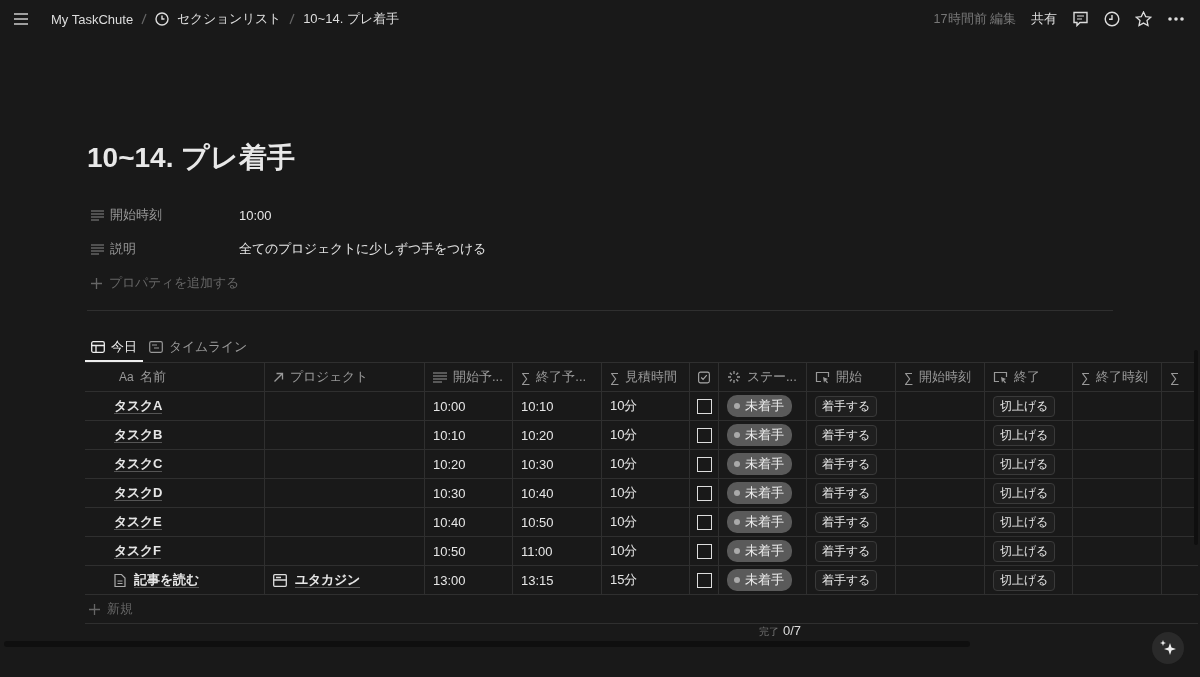  I want to click on column-header: プロジェクト, so click(345, 377).